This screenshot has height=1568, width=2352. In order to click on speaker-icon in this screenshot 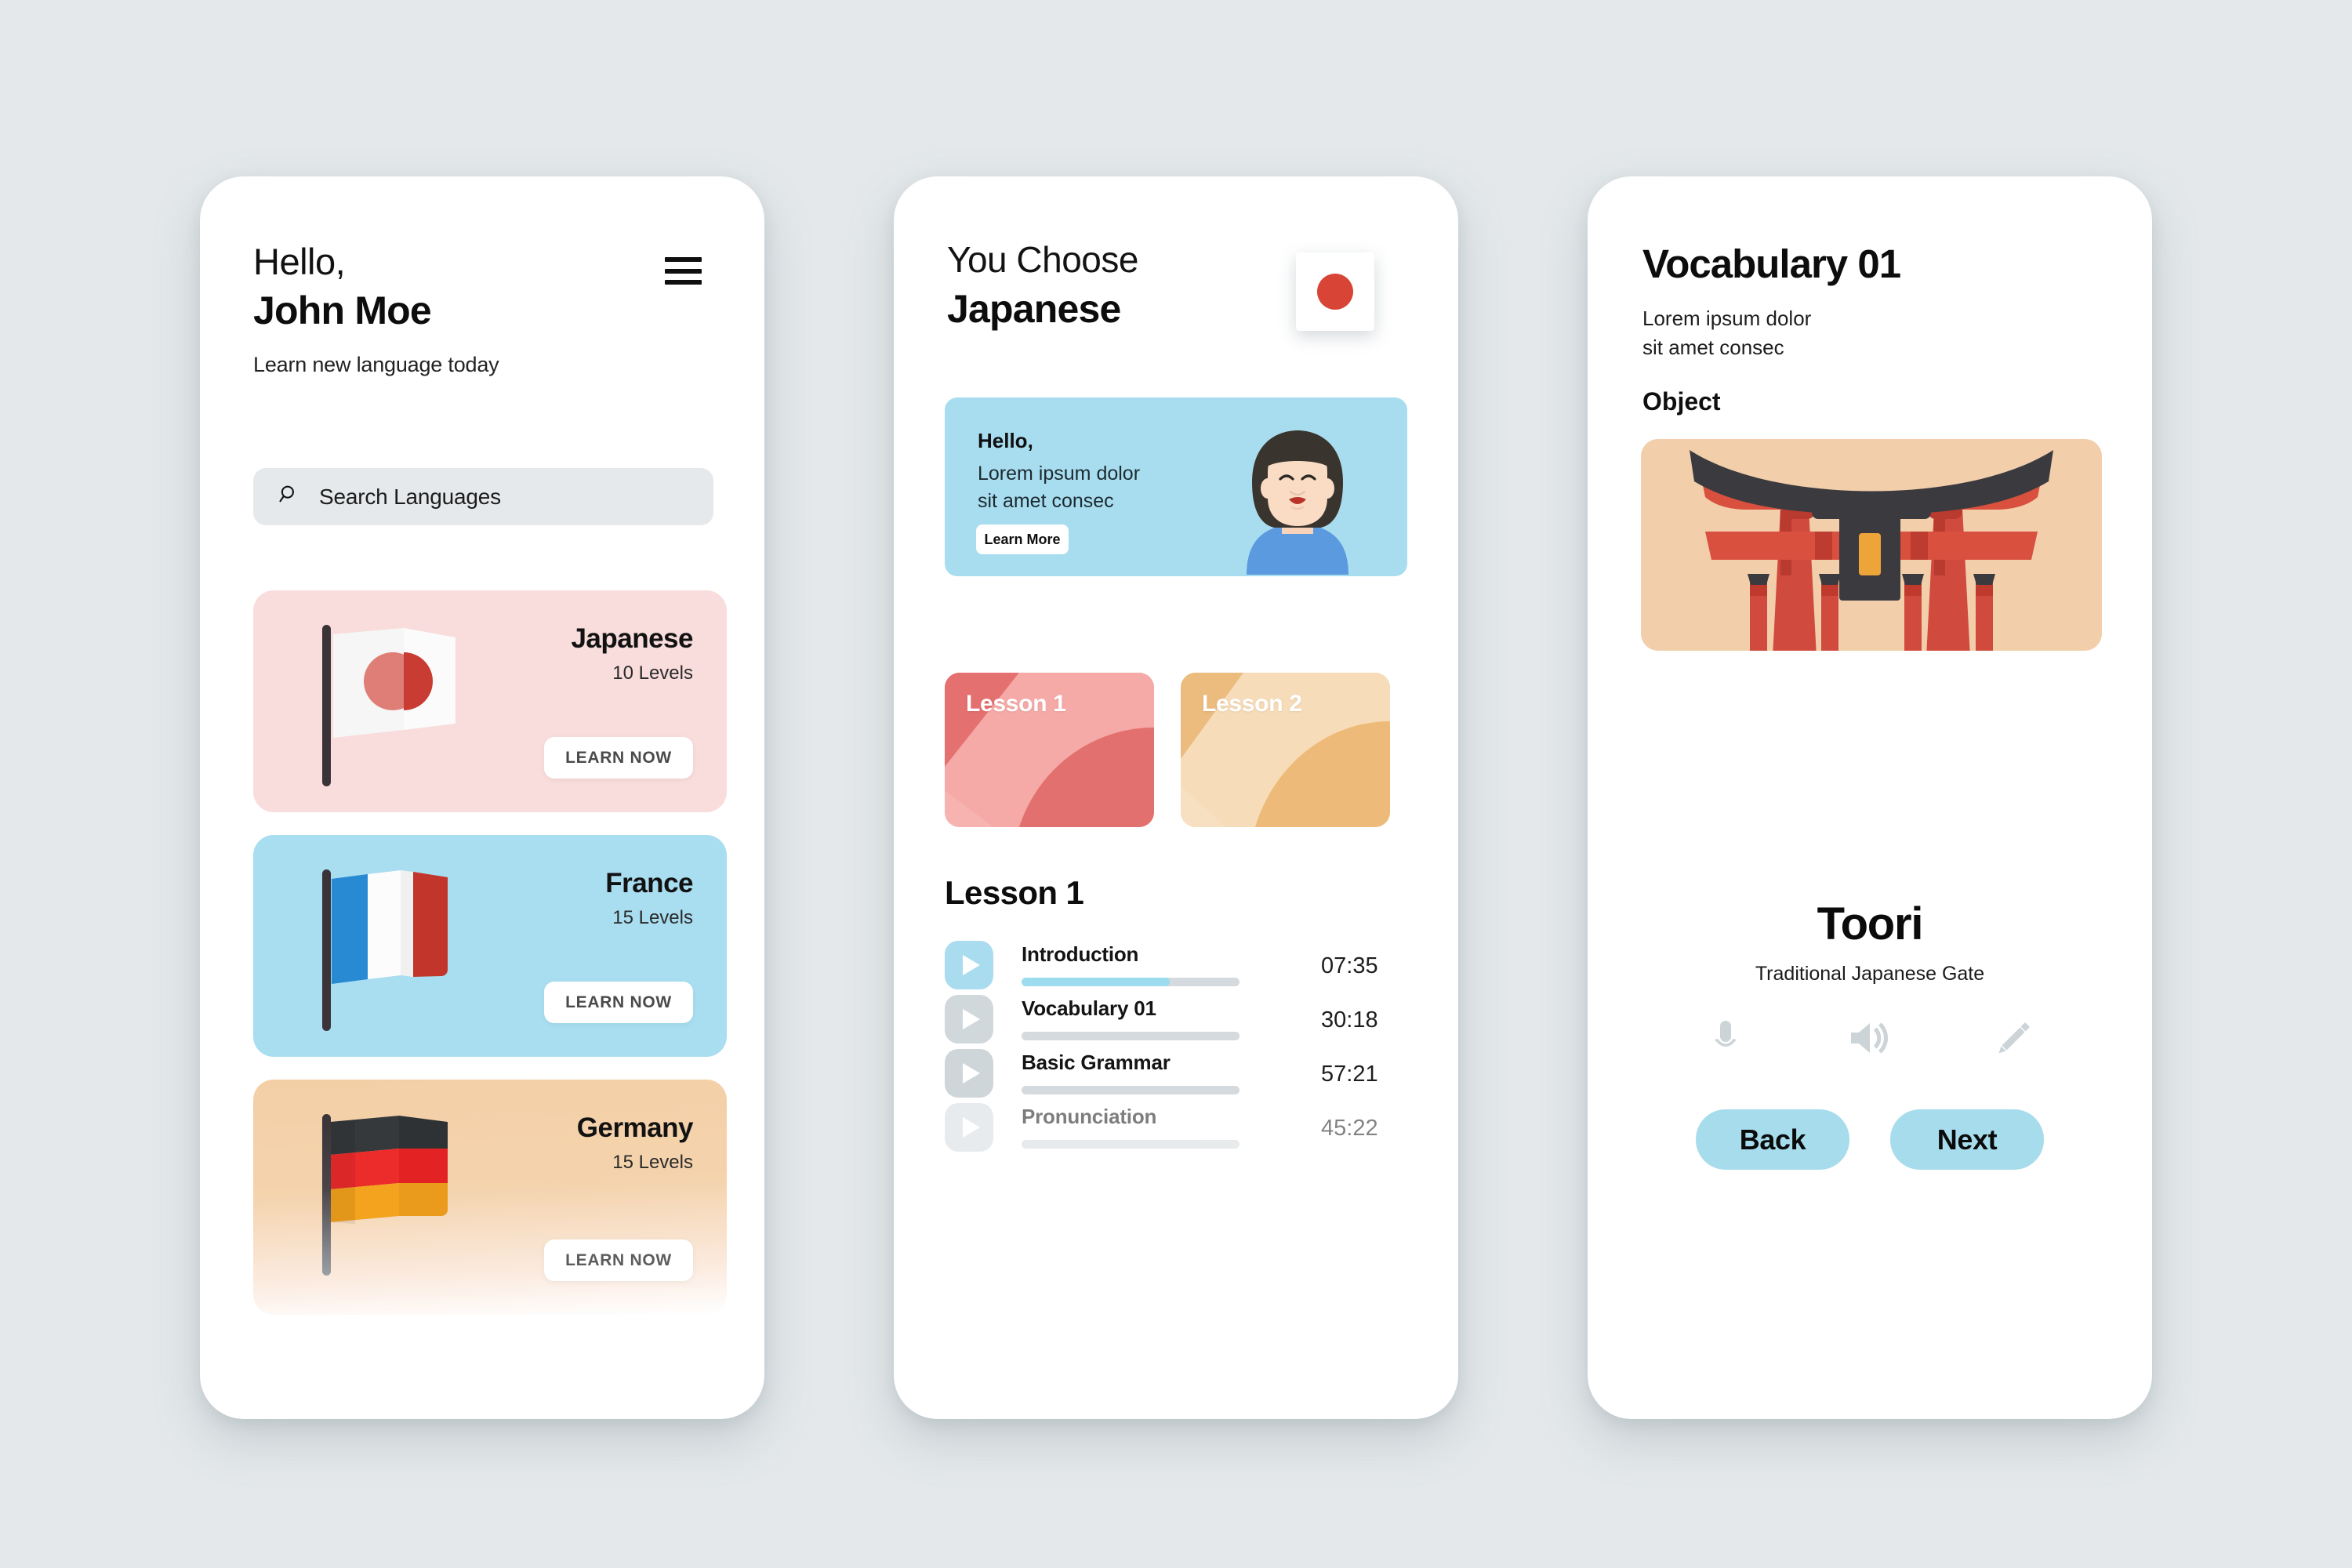, I will do `click(1870, 1038)`.